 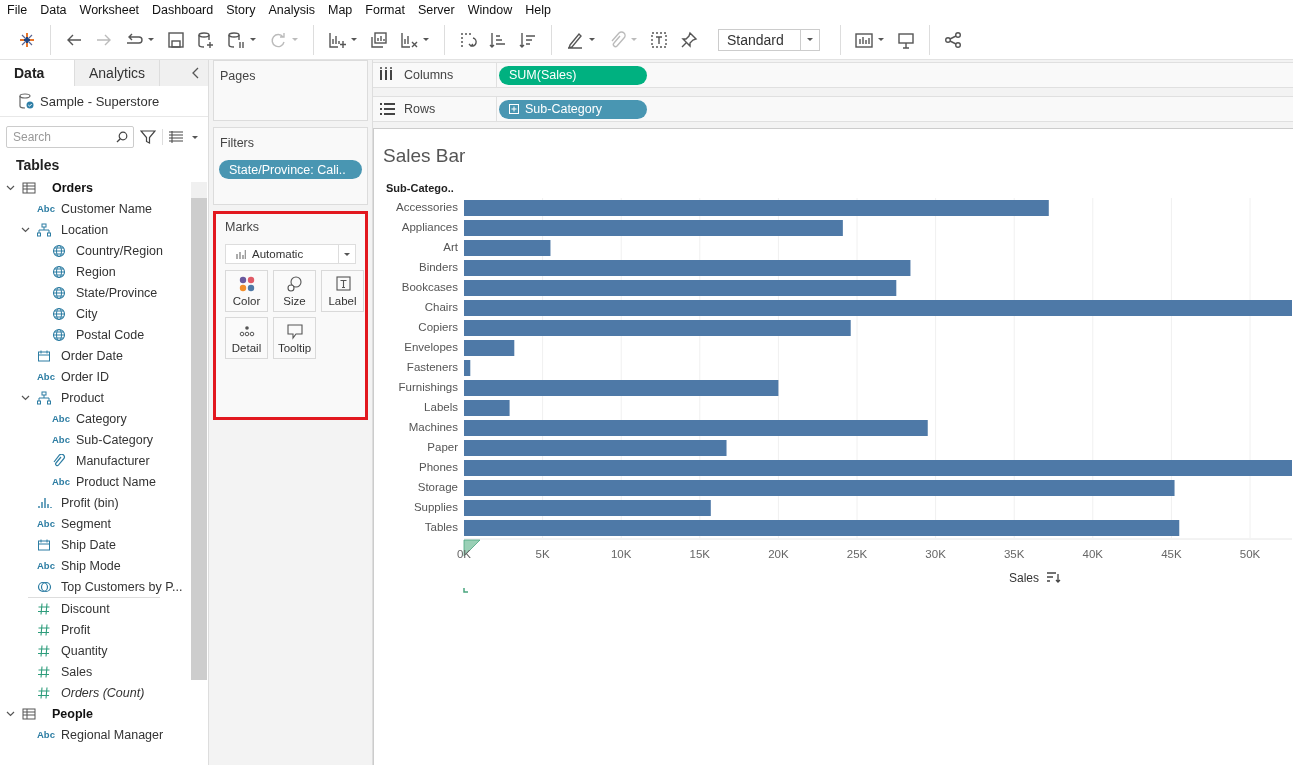 I want to click on datasource-icon, so click(x=26, y=101).